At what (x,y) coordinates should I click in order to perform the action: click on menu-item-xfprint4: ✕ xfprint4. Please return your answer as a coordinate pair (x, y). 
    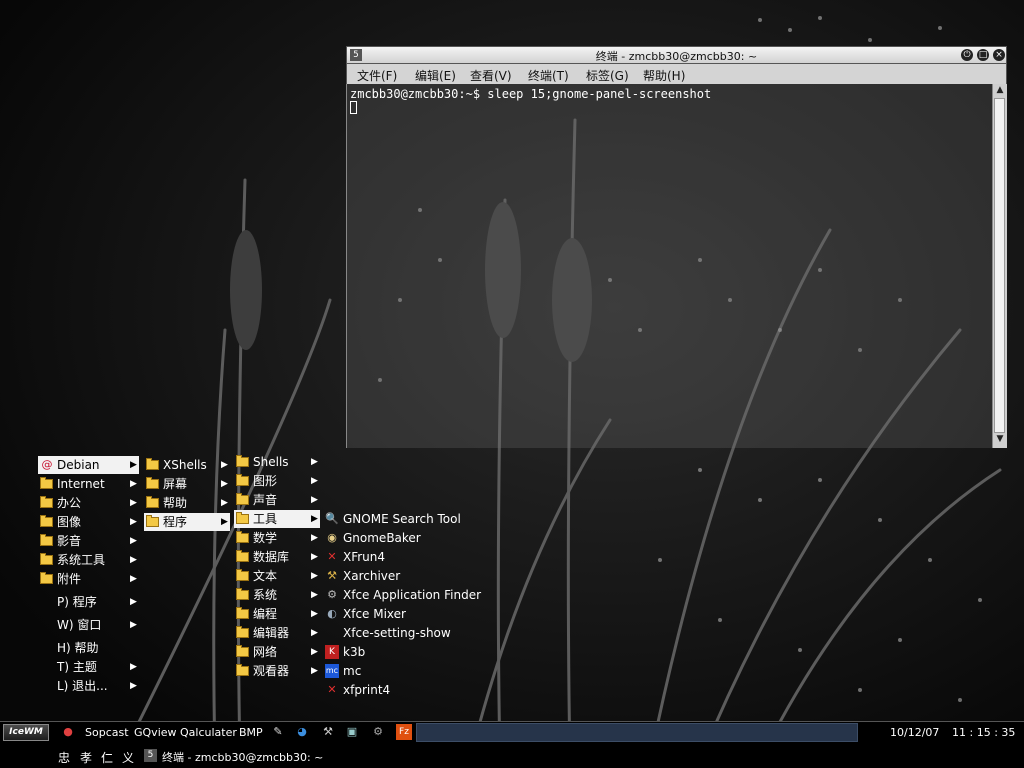
    Looking at the image, I should click on (394, 690).